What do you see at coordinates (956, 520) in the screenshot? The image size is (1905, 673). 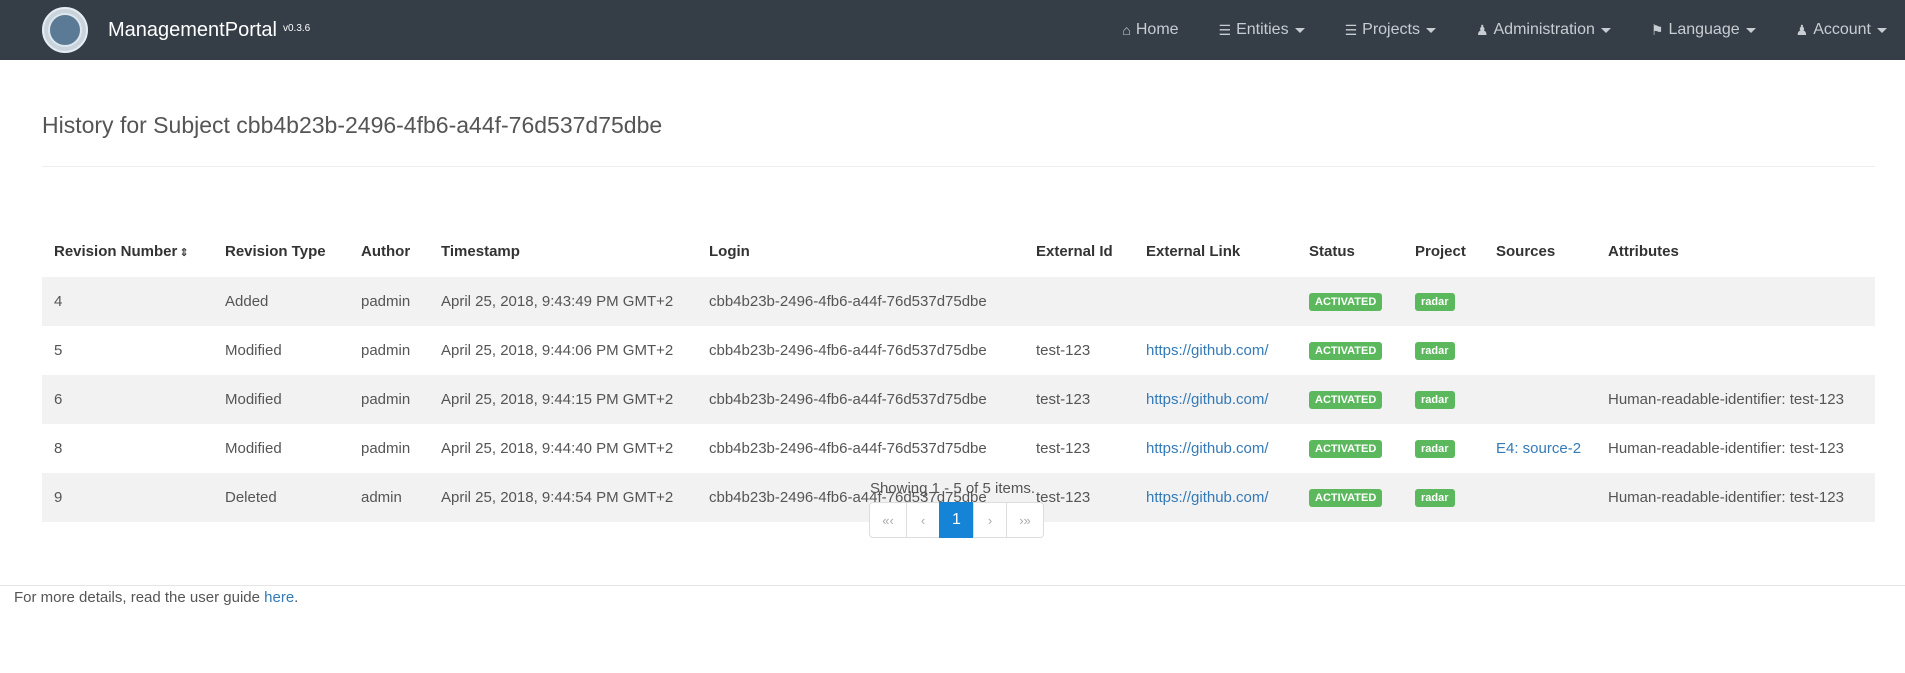 I see `page-1-button: 1` at bounding box center [956, 520].